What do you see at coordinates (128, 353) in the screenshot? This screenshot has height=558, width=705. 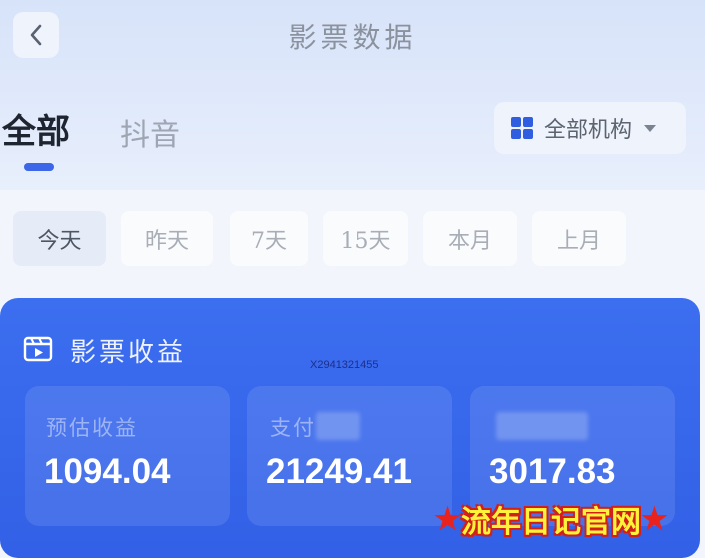 I see `card-title: 影票收益` at bounding box center [128, 353].